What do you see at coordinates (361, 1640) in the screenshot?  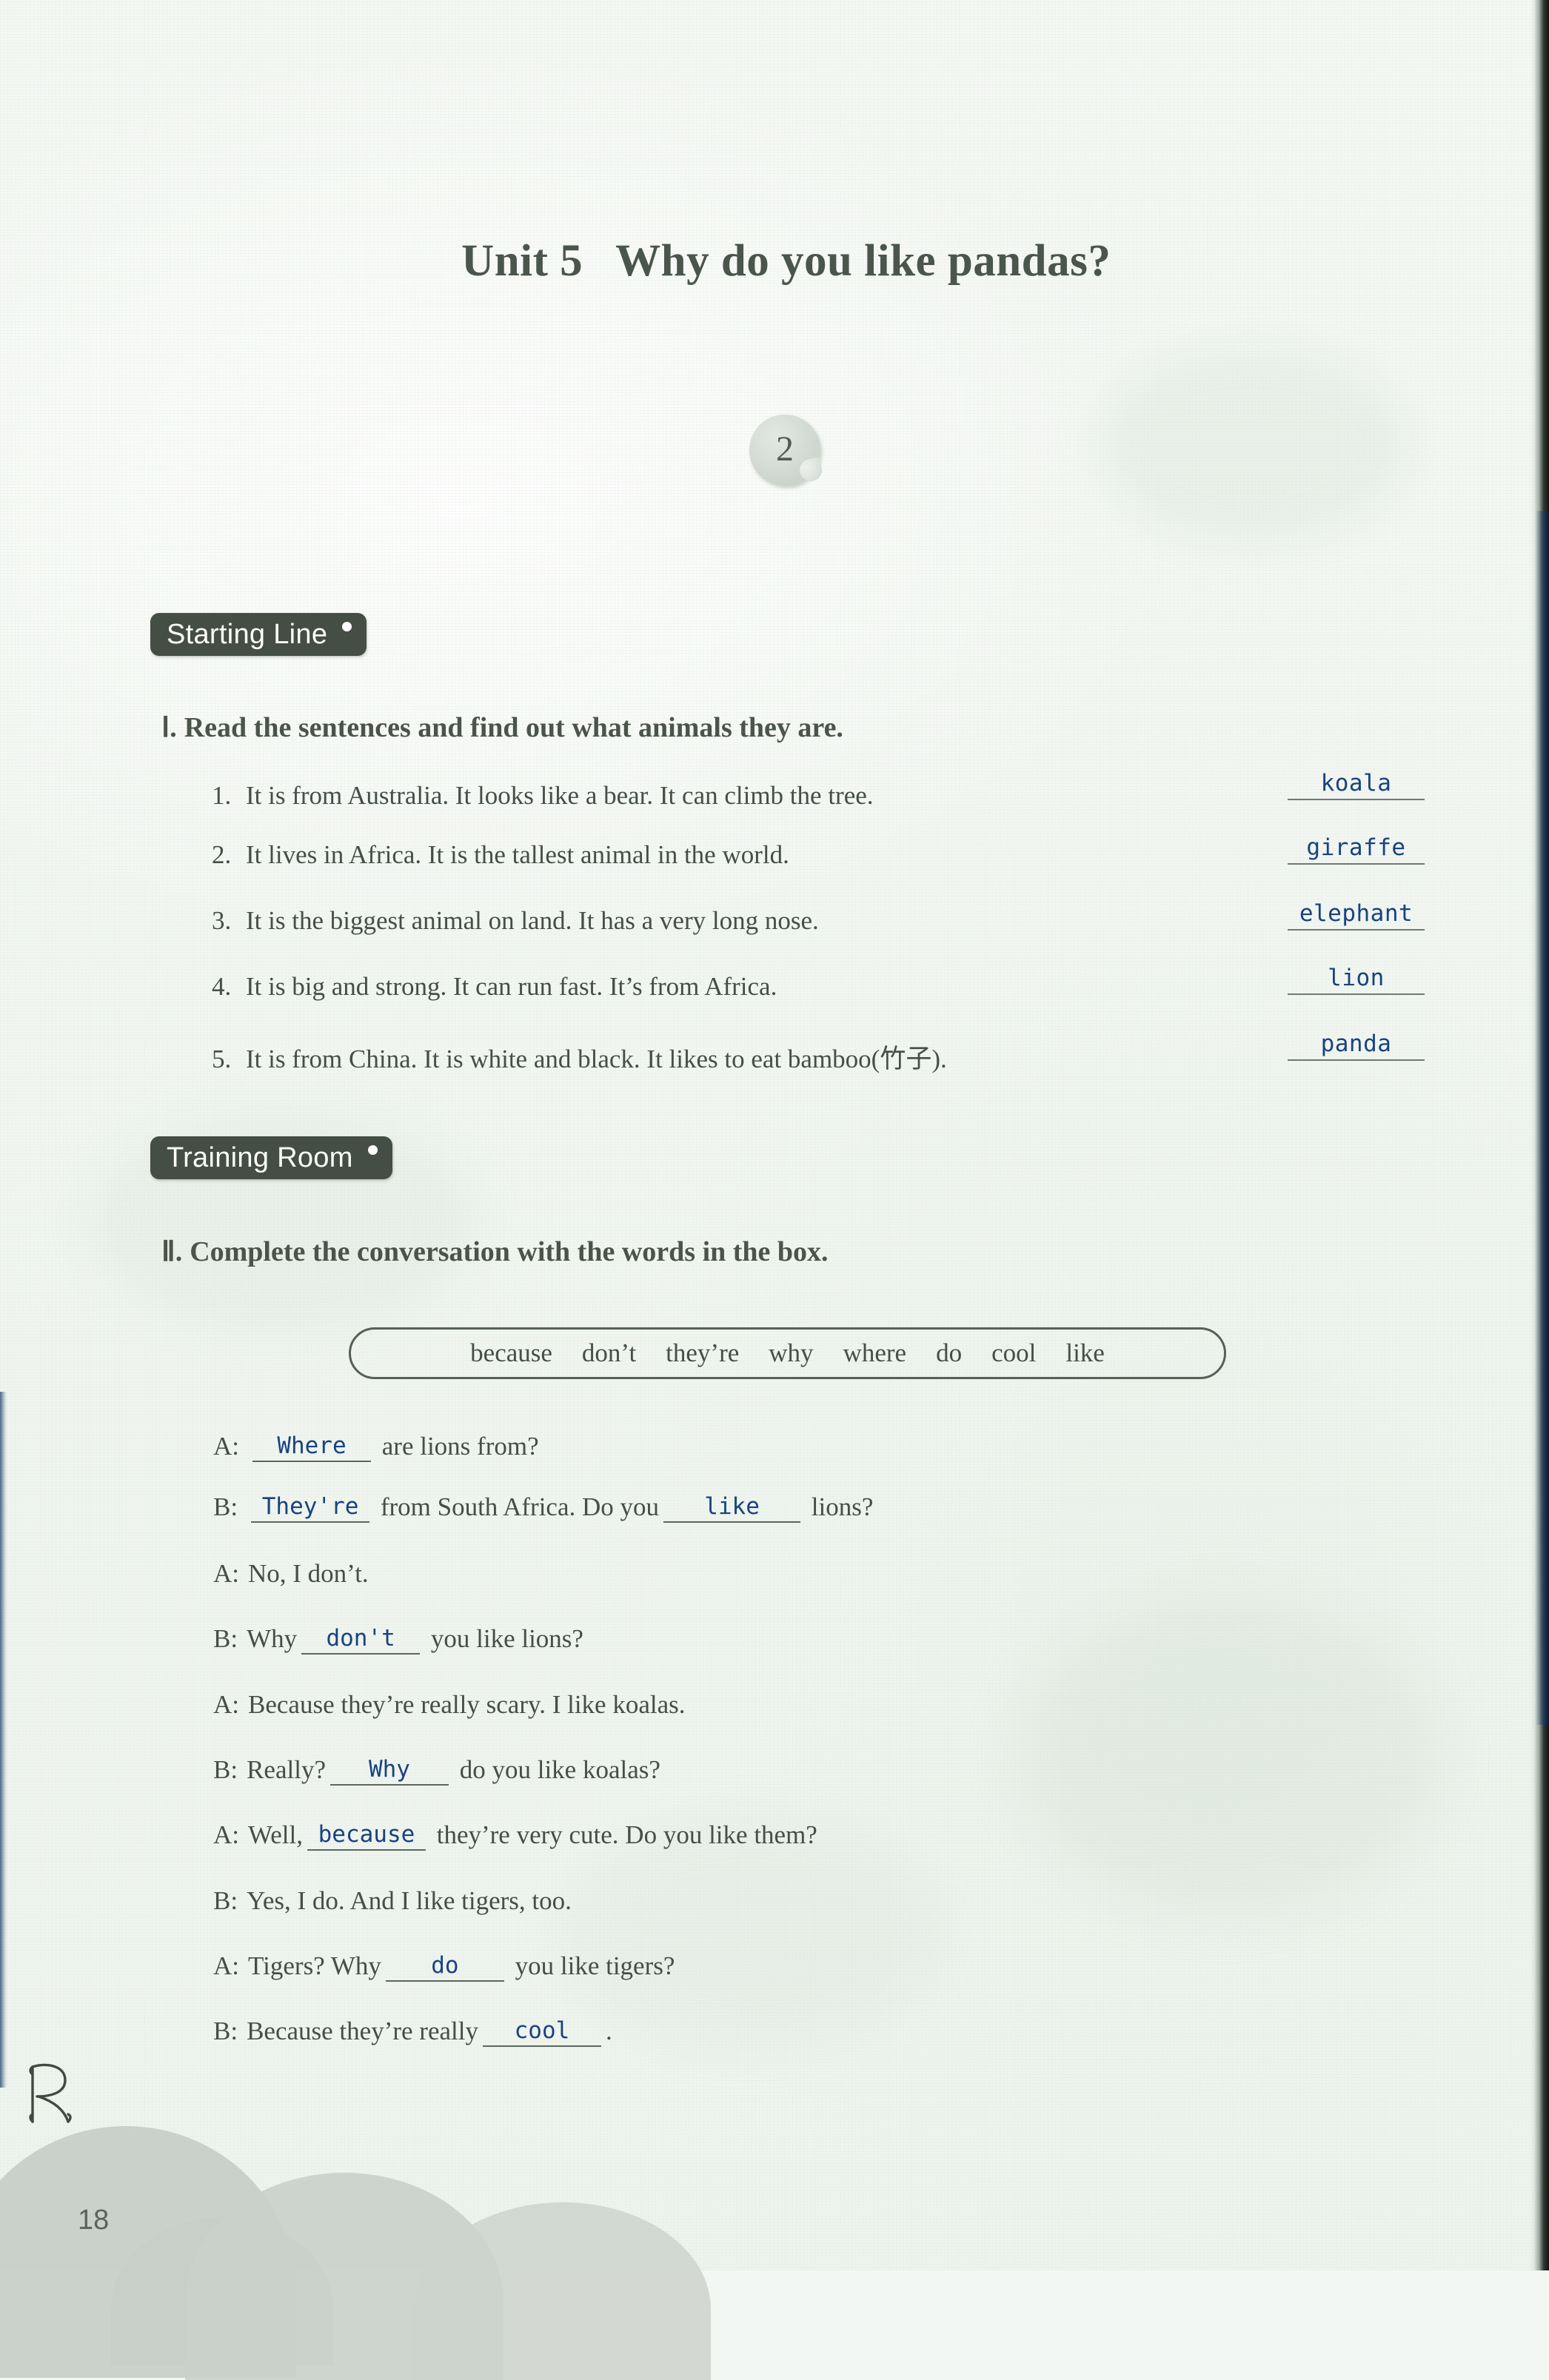 I see `conversation-blank: don't` at bounding box center [361, 1640].